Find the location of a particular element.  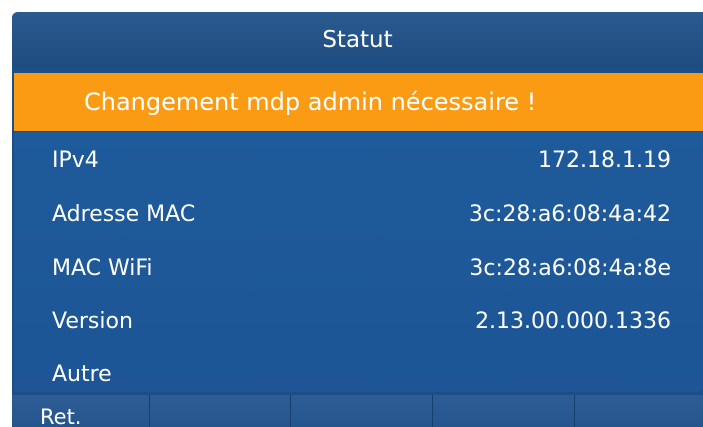

back-softkey: Ret. is located at coordinates (81, 411).